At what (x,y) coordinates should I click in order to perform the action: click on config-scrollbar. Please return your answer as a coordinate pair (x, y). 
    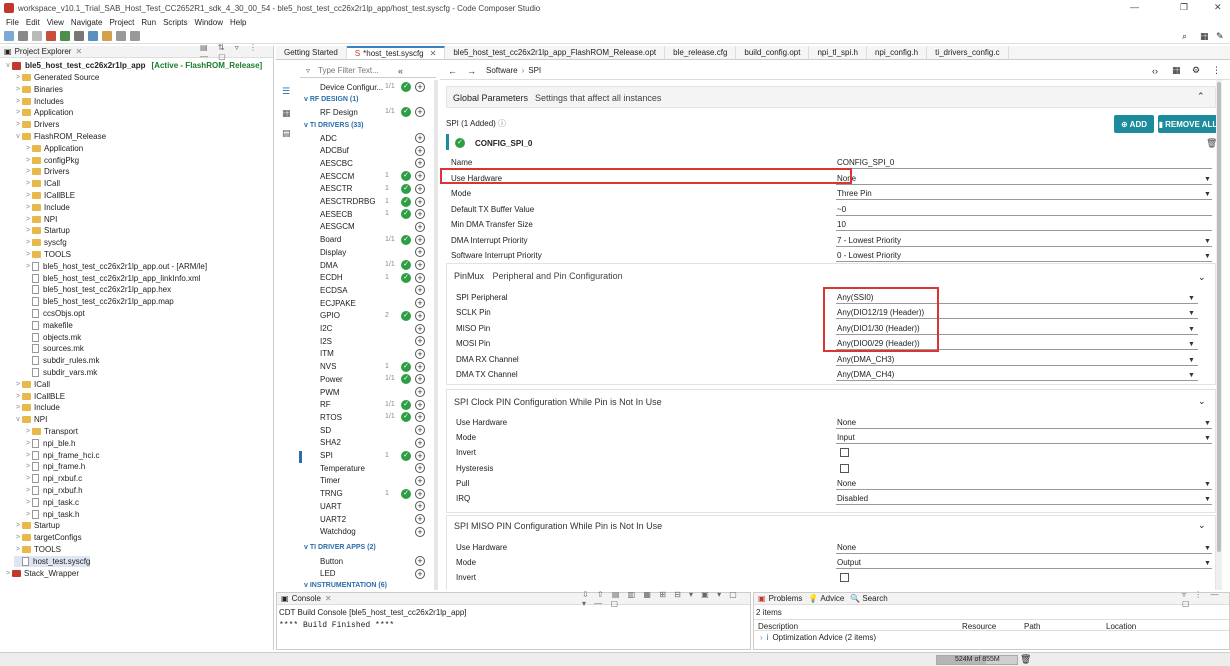
    Looking at the image, I should click on (1219, 335).